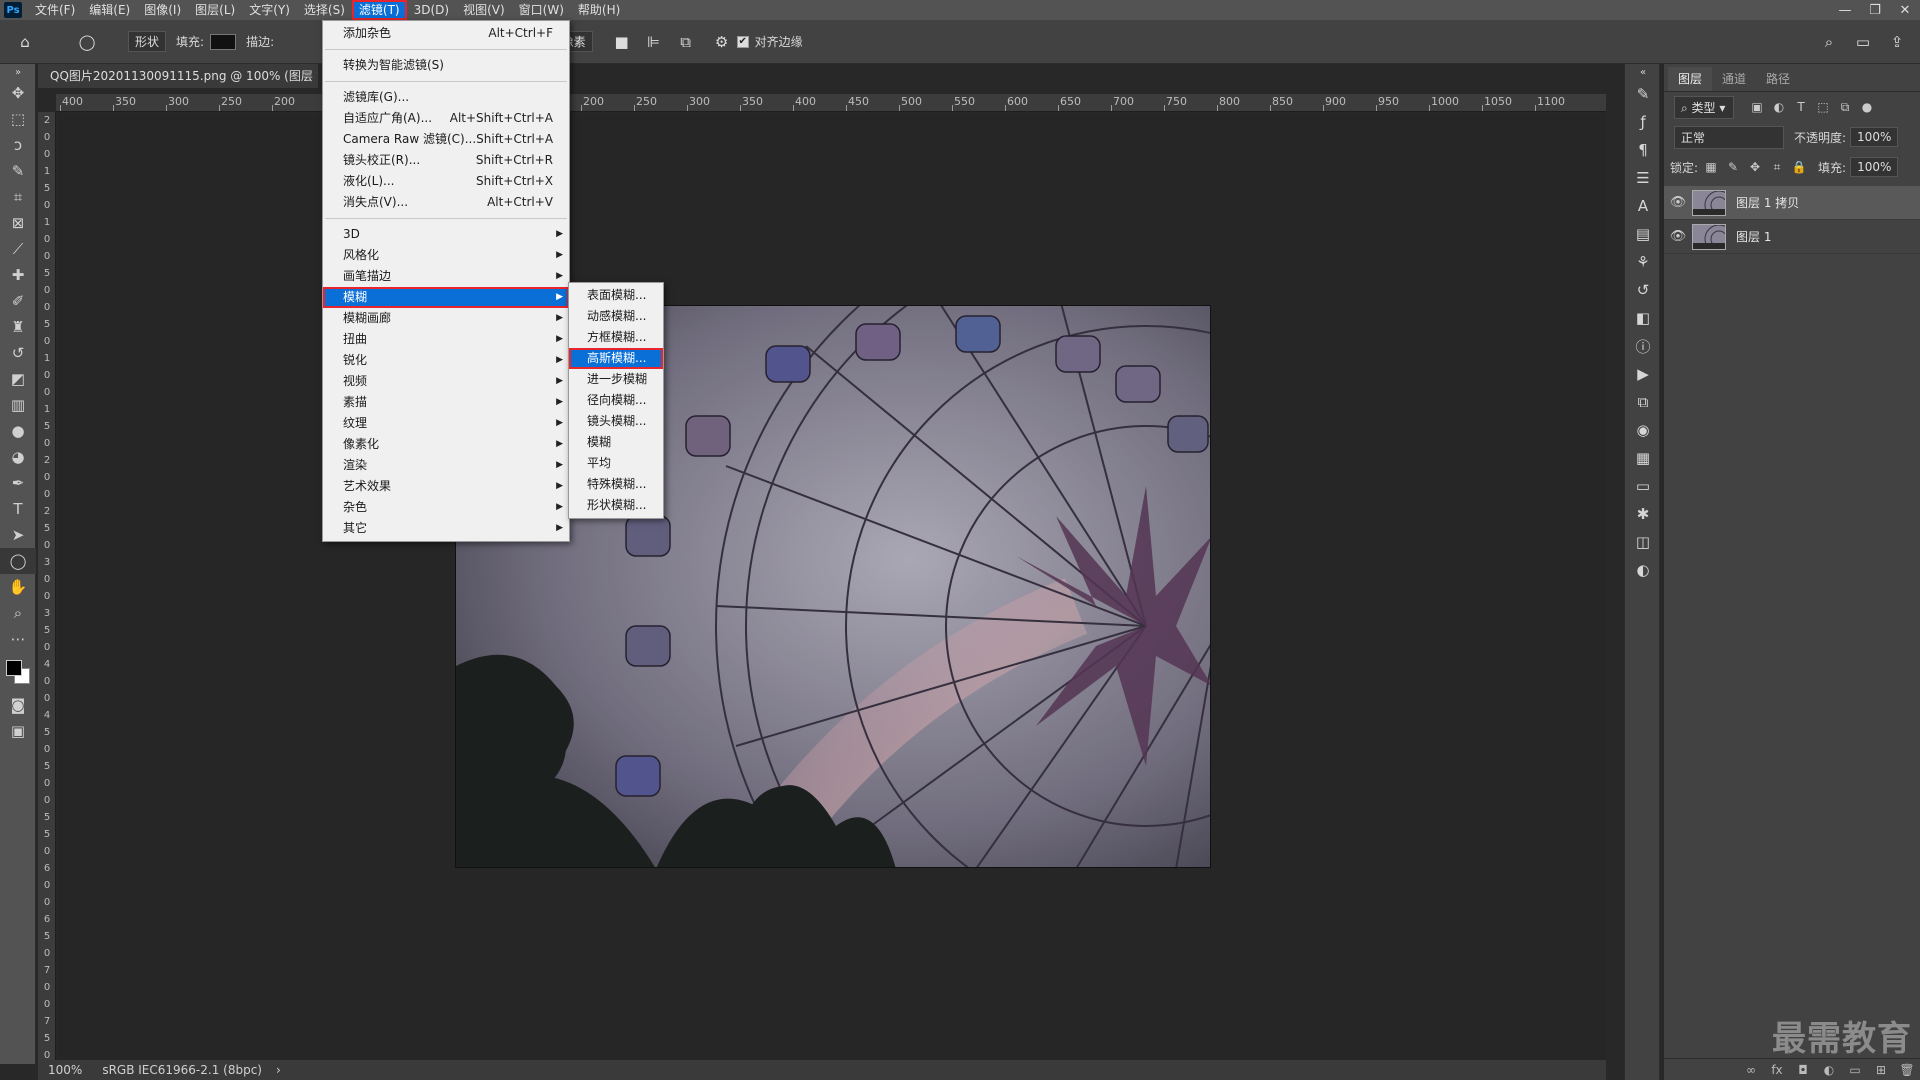 Image resolution: width=1920 pixels, height=1080 pixels. What do you see at coordinates (223, 41) in the screenshot?
I see `fill-swatch` at bounding box center [223, 41].